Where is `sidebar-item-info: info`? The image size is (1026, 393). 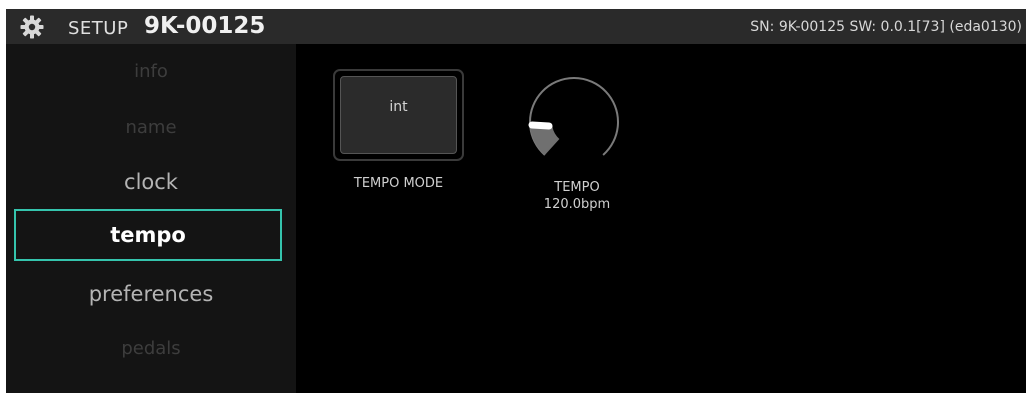 sidebar-item-info: info is located at coordinates (151, 71).